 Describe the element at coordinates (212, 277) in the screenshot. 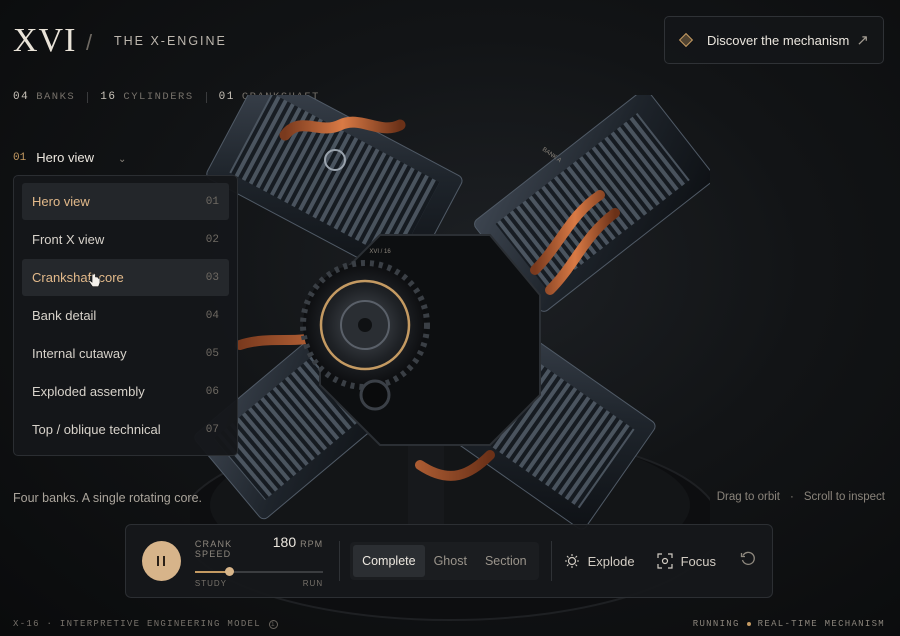

I see `view-option-number: 03` at that location.